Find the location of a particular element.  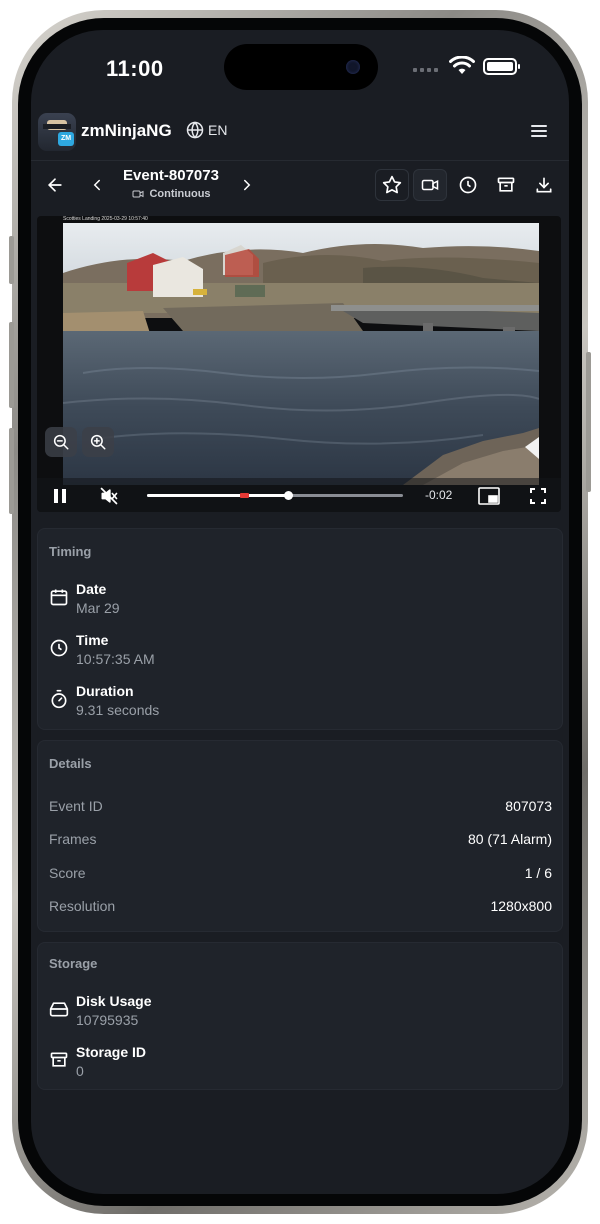

app-title: zmNinjaNG is located at coordinates (126, 130).